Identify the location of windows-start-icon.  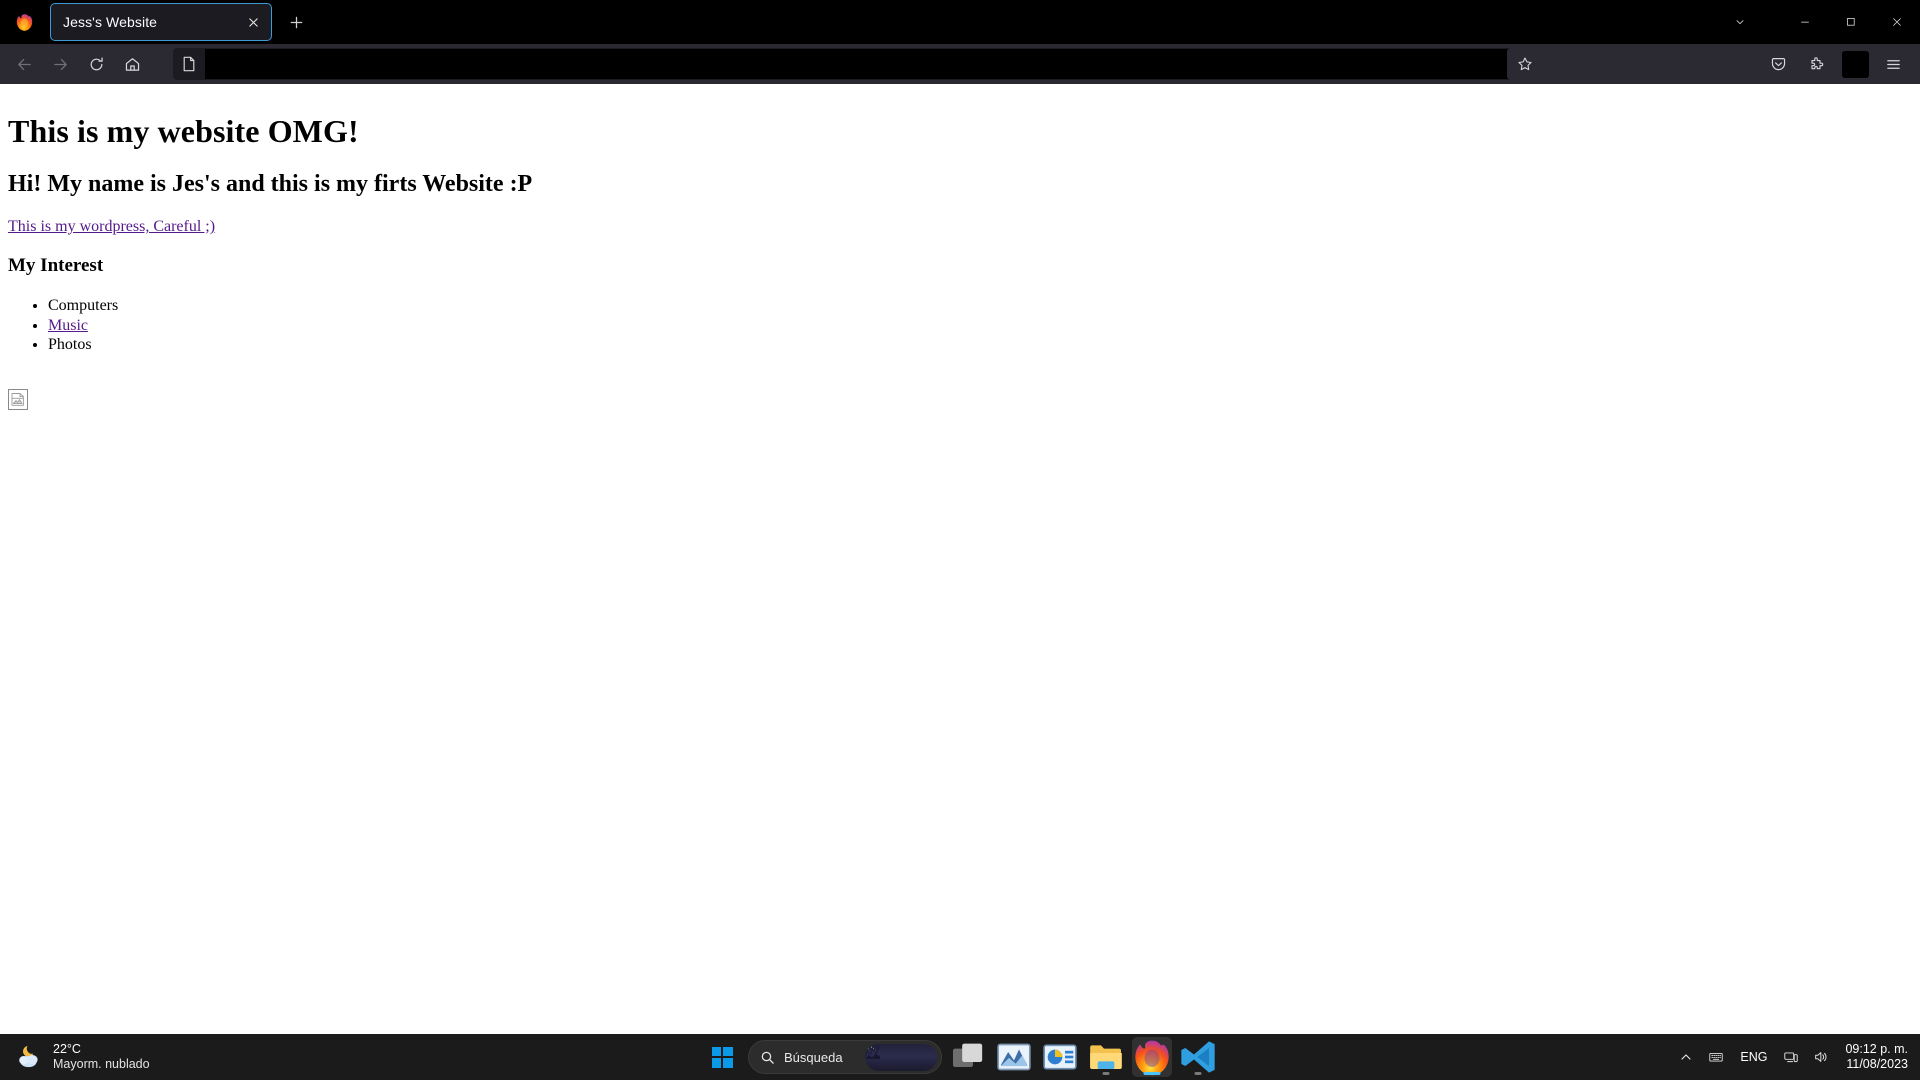
(722, 1057).